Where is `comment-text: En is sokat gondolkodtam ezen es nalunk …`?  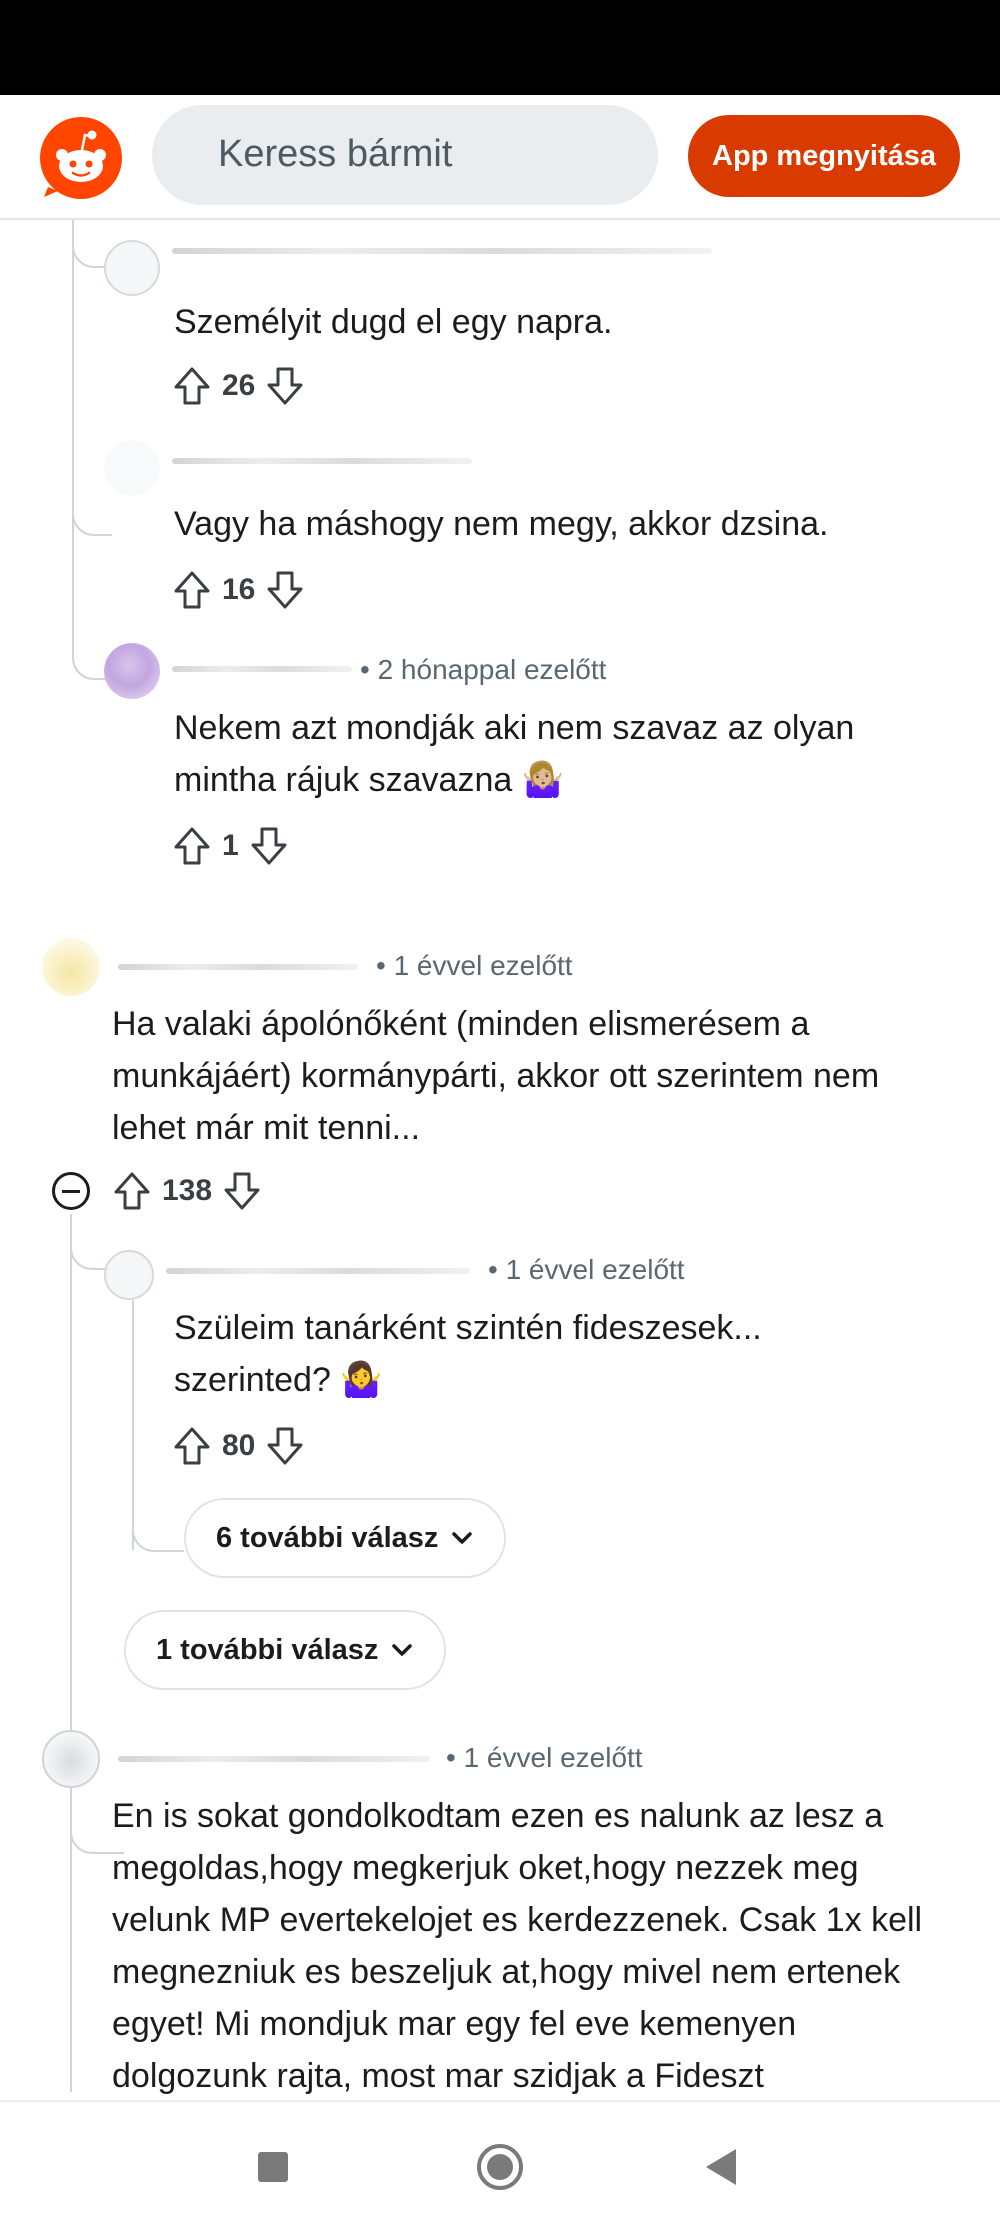 comment-text: En is sokat gondolkodtam ezen es nalunk … is located at coordinates (537, 1945).